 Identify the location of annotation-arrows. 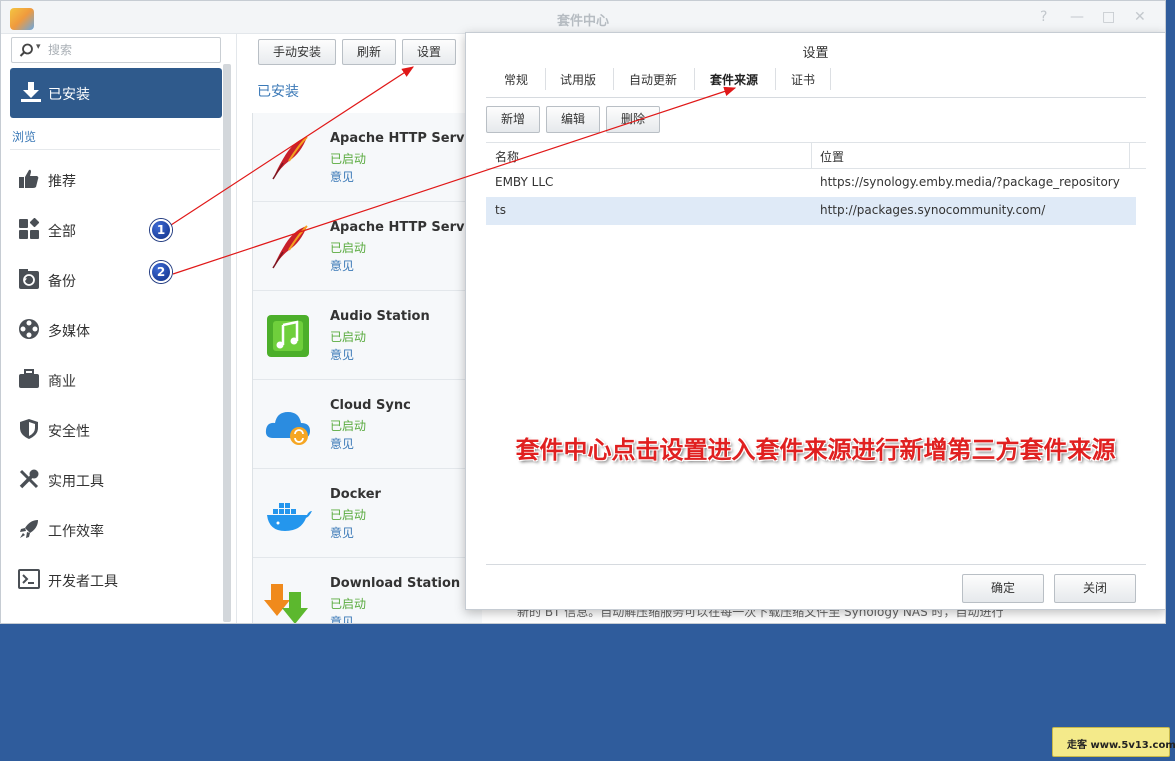
(453, 170).